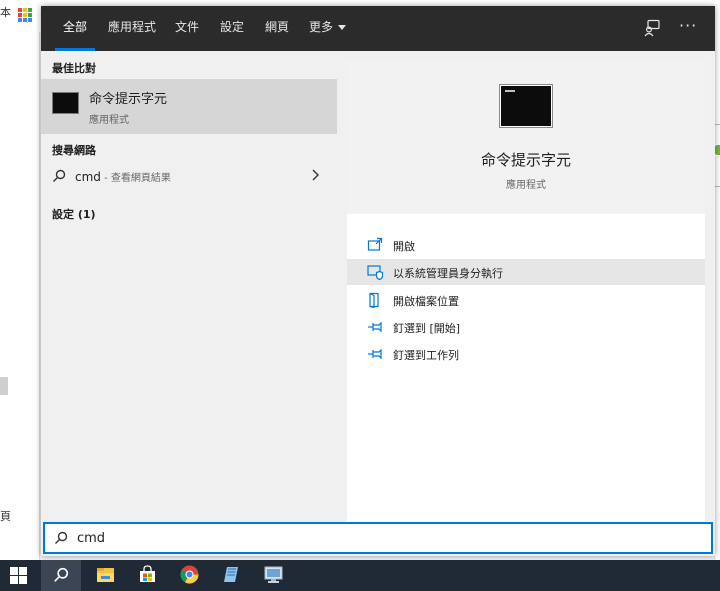  What do you see at coordinates (74, 214) in the screenshot?
I see `settings-group-header: 設定 (1)` at bounding box center [74, 214].